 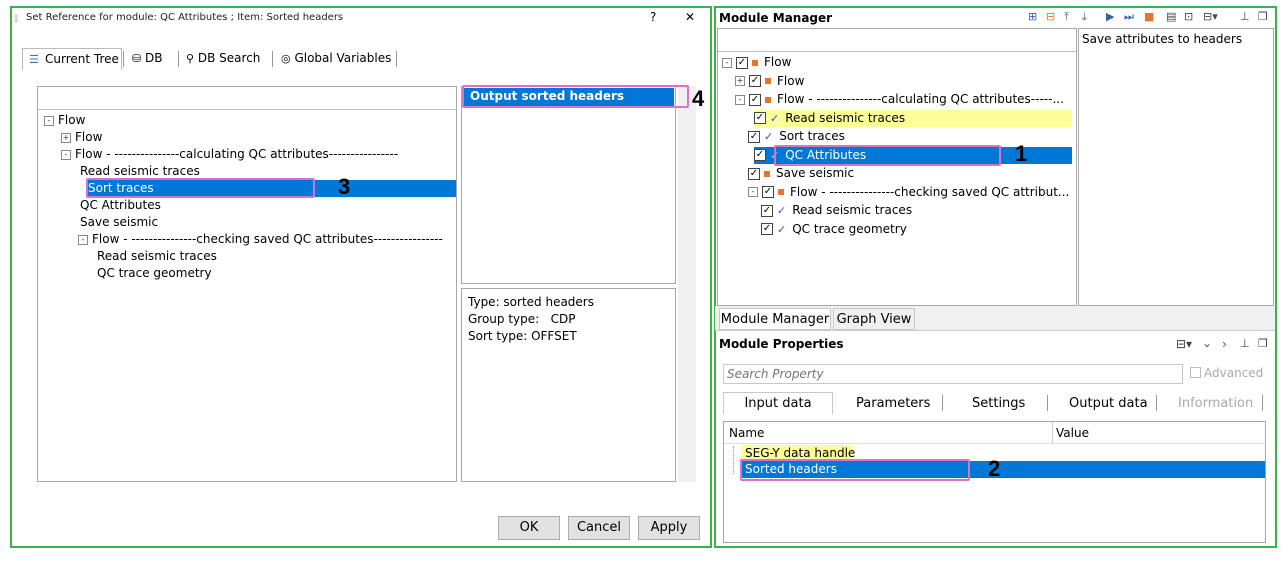 What do you see at coordinates (1072, 433) in the screenshot?
I see `column-header-value: Value` at bounding box center [1072, 433].